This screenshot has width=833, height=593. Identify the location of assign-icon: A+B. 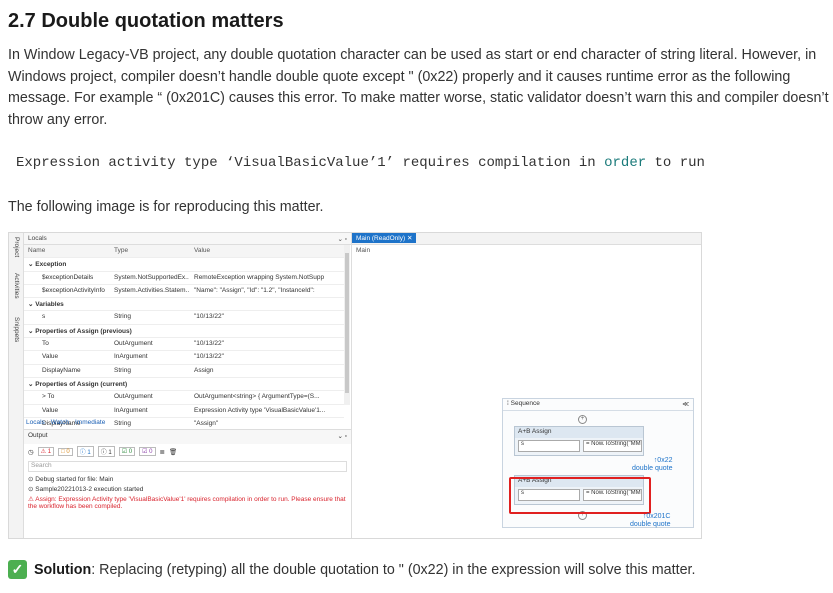
(524, 431).